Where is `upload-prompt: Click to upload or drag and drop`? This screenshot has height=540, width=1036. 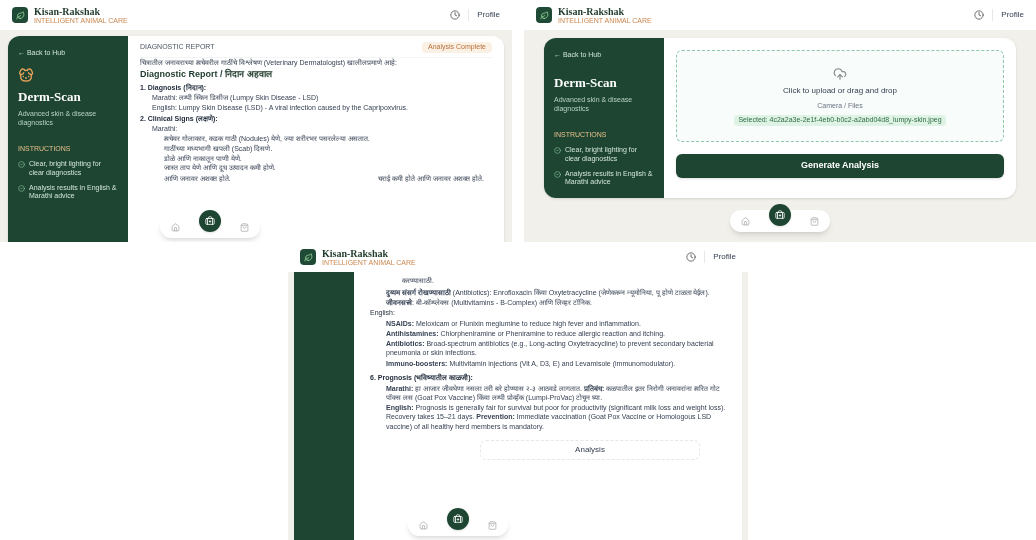
upload-prompt: Click to upload or drag and drop is located at coordinates (840, 90).